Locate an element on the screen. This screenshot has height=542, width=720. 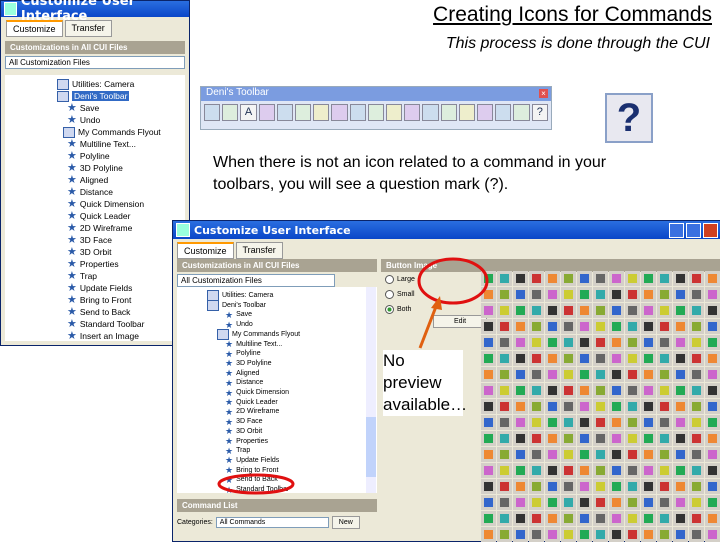
highlight-circle-insert-image is located at coordinates (256, 484).